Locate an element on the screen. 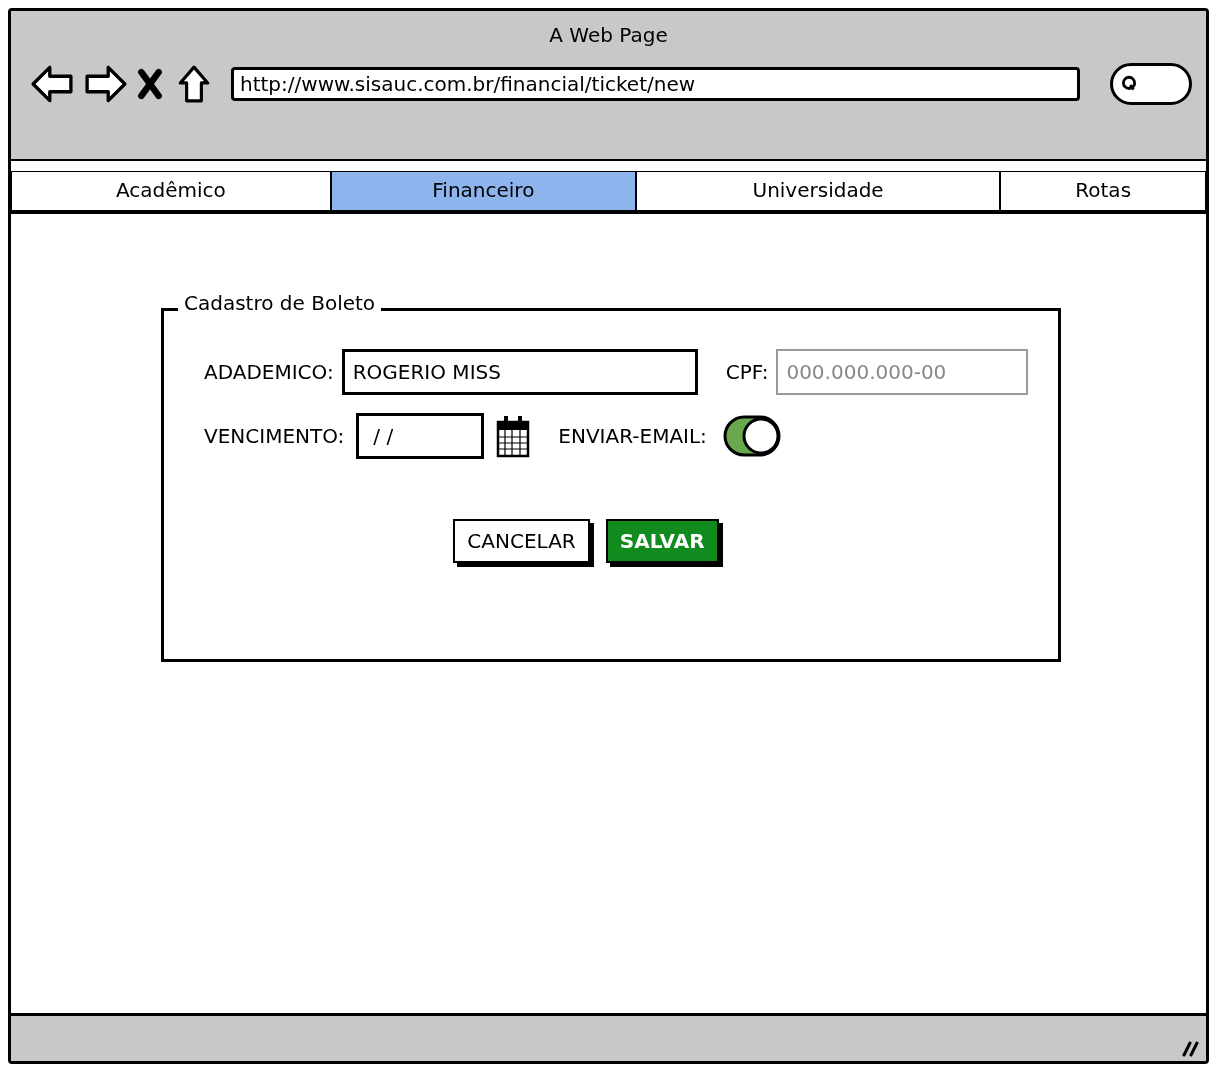  input-field: 000.000.000-00 is located at coordinates (902, 372).